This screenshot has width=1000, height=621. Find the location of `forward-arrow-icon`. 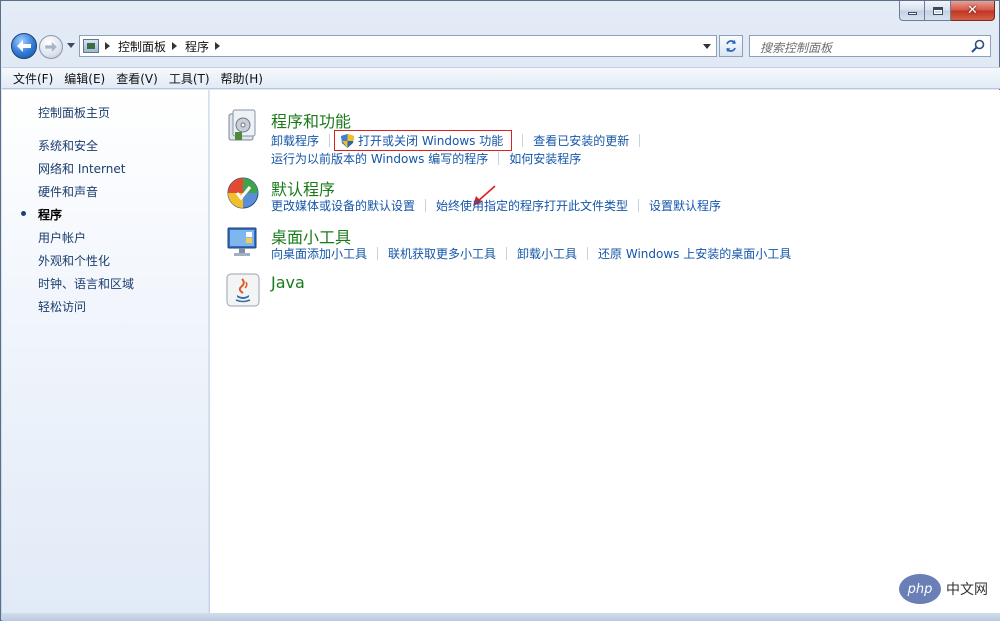

forward-arrow-icon is located at coordinates (51, 47).